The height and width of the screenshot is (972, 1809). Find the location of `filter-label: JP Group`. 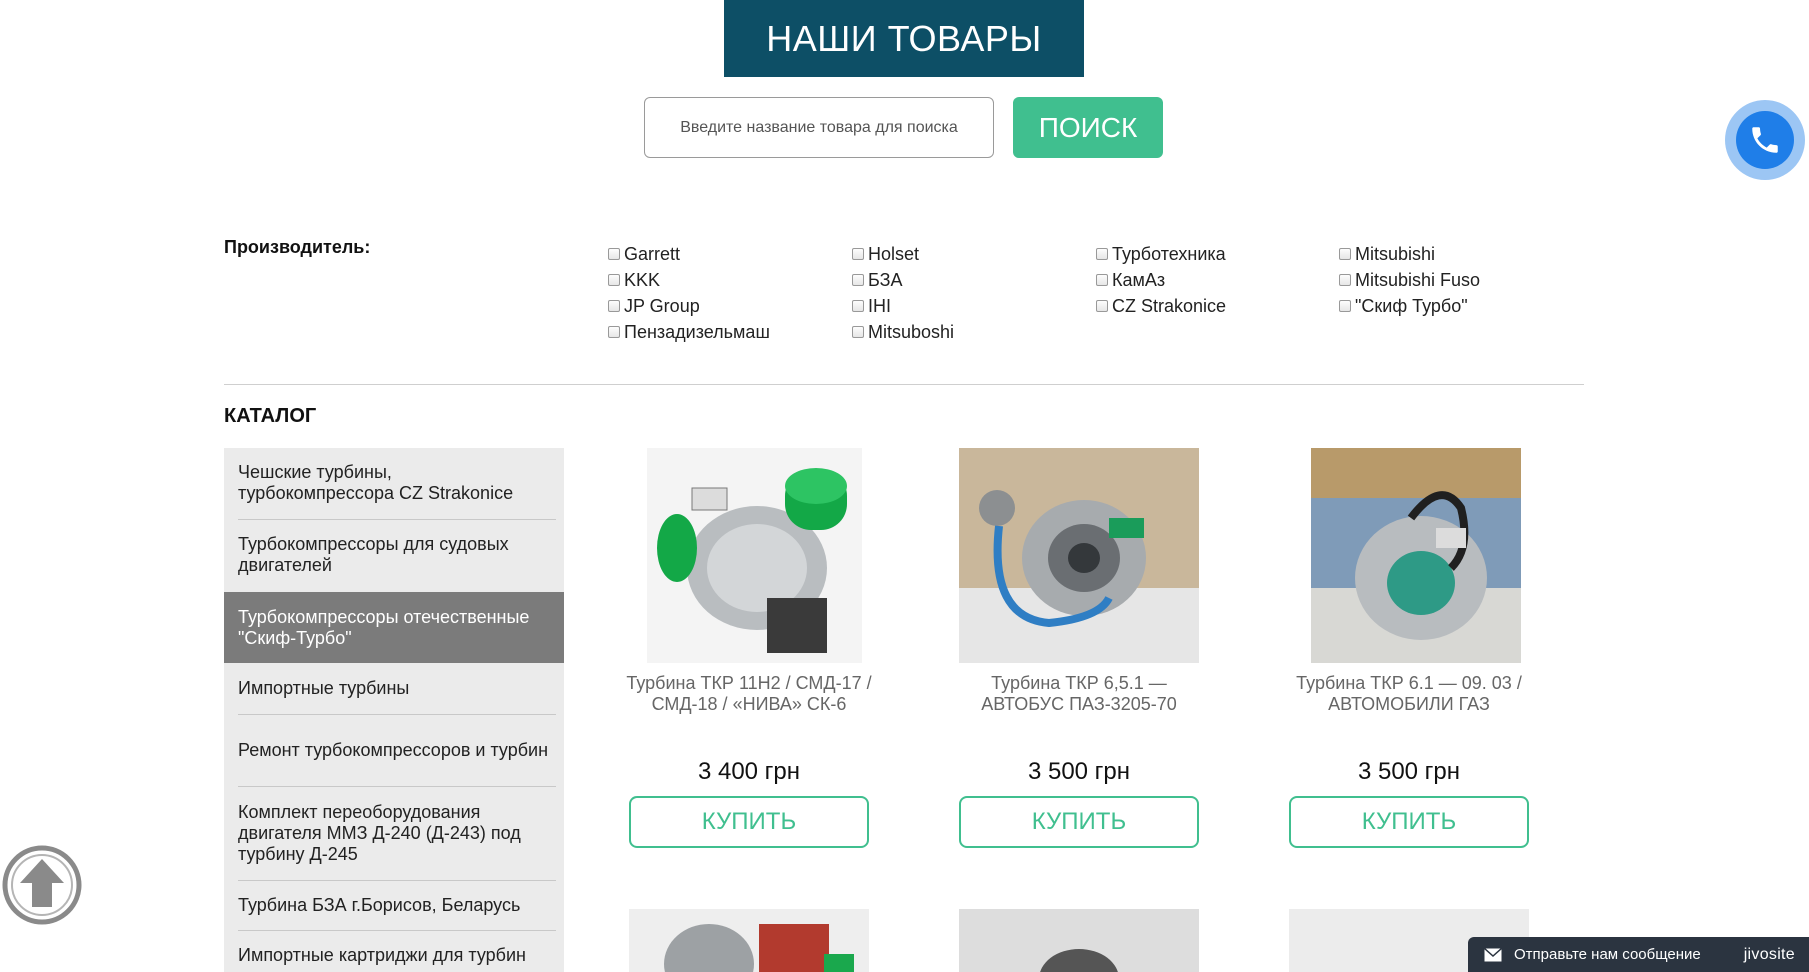

filter-label: JP Group is located at coordinates (662, 305).